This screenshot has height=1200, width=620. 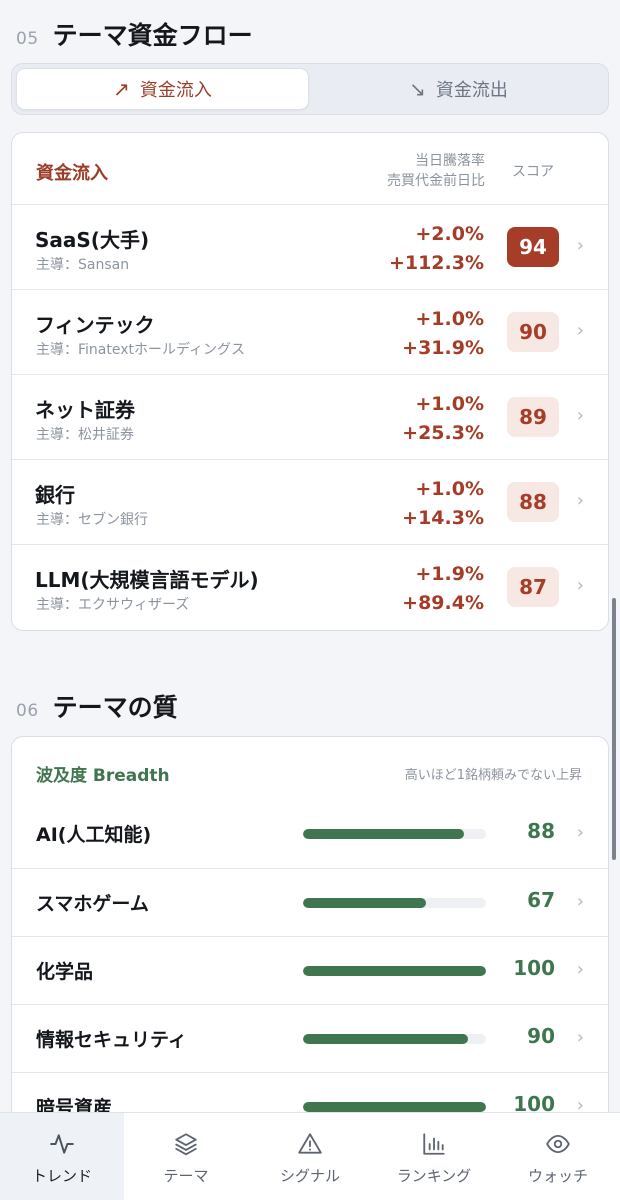 I want to click on breadth-value: 88, so click(x=541, y=831).